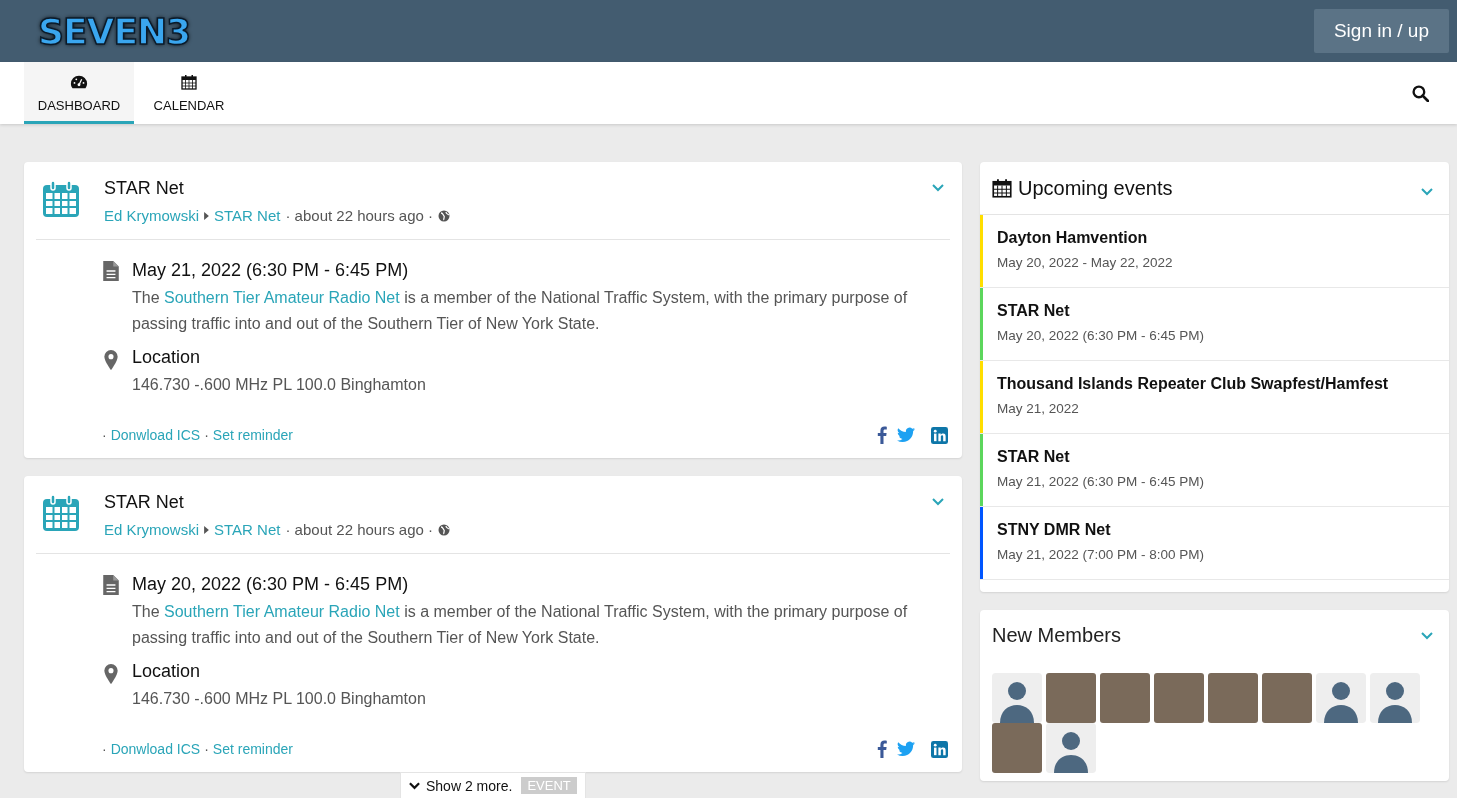  What do you see at coordinates (1214, 397) in the screenshot?
I see `upcoming-event-item: Thousand Islands Repeater Club Swapfest/Hamfest May 21, 2022` at bounding box center [1214, 397].